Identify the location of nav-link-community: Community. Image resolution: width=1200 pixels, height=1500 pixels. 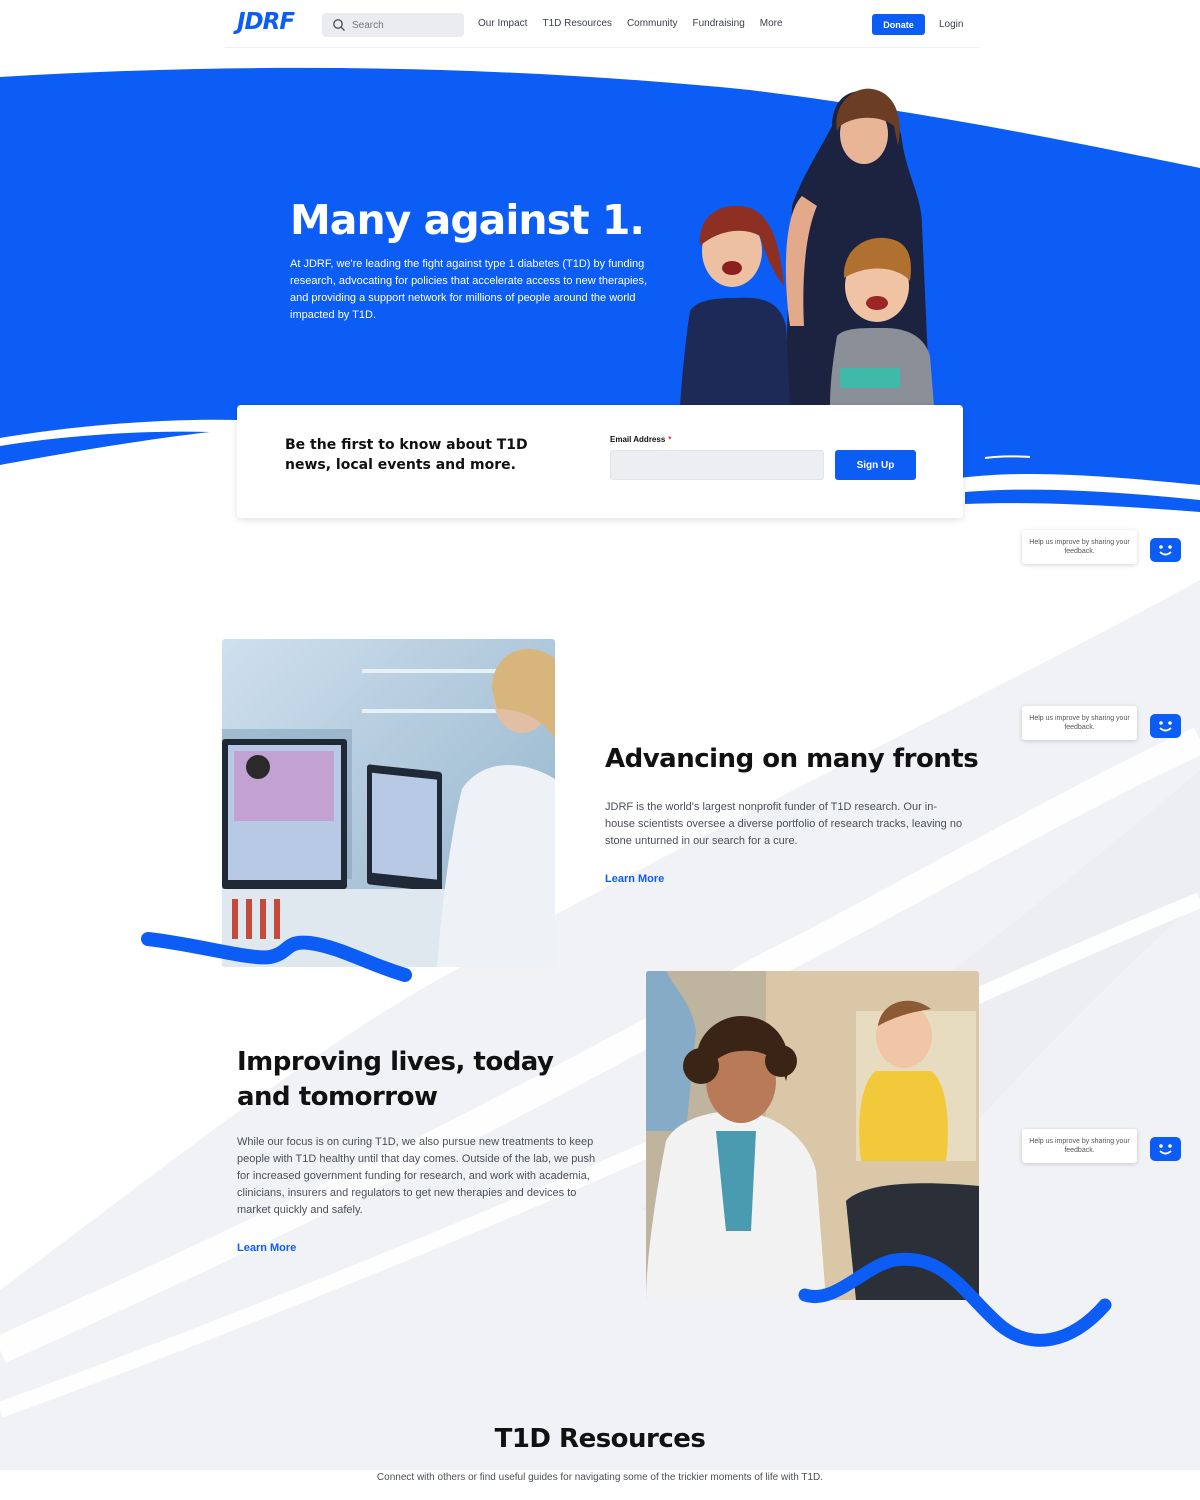
(652, 23).